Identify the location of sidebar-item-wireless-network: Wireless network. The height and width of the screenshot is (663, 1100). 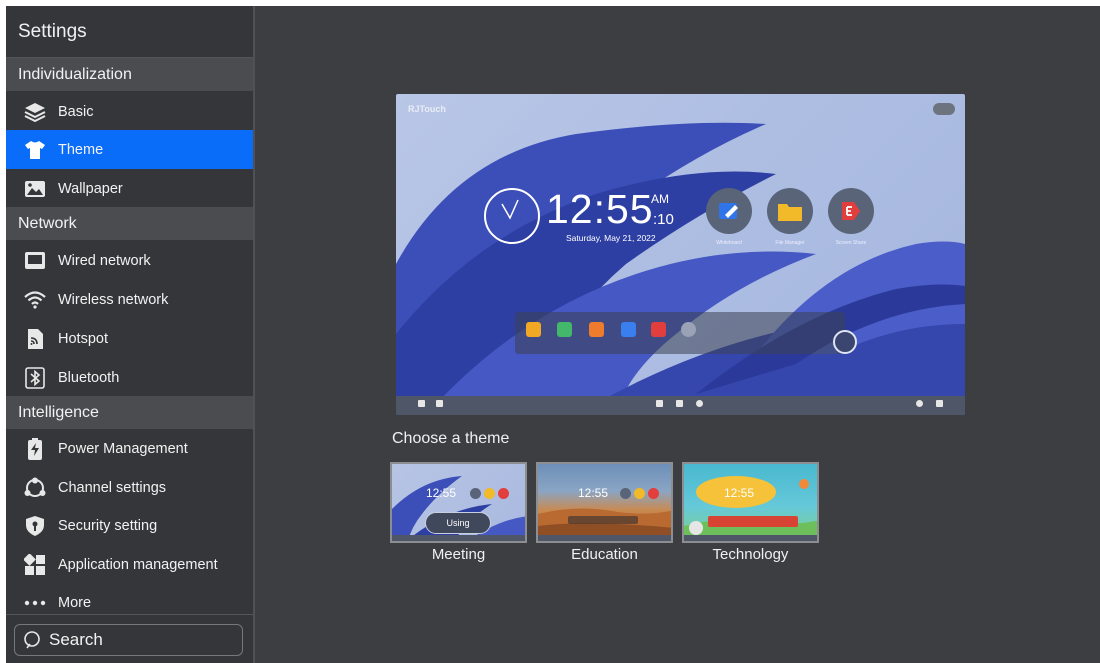
(129, 299).